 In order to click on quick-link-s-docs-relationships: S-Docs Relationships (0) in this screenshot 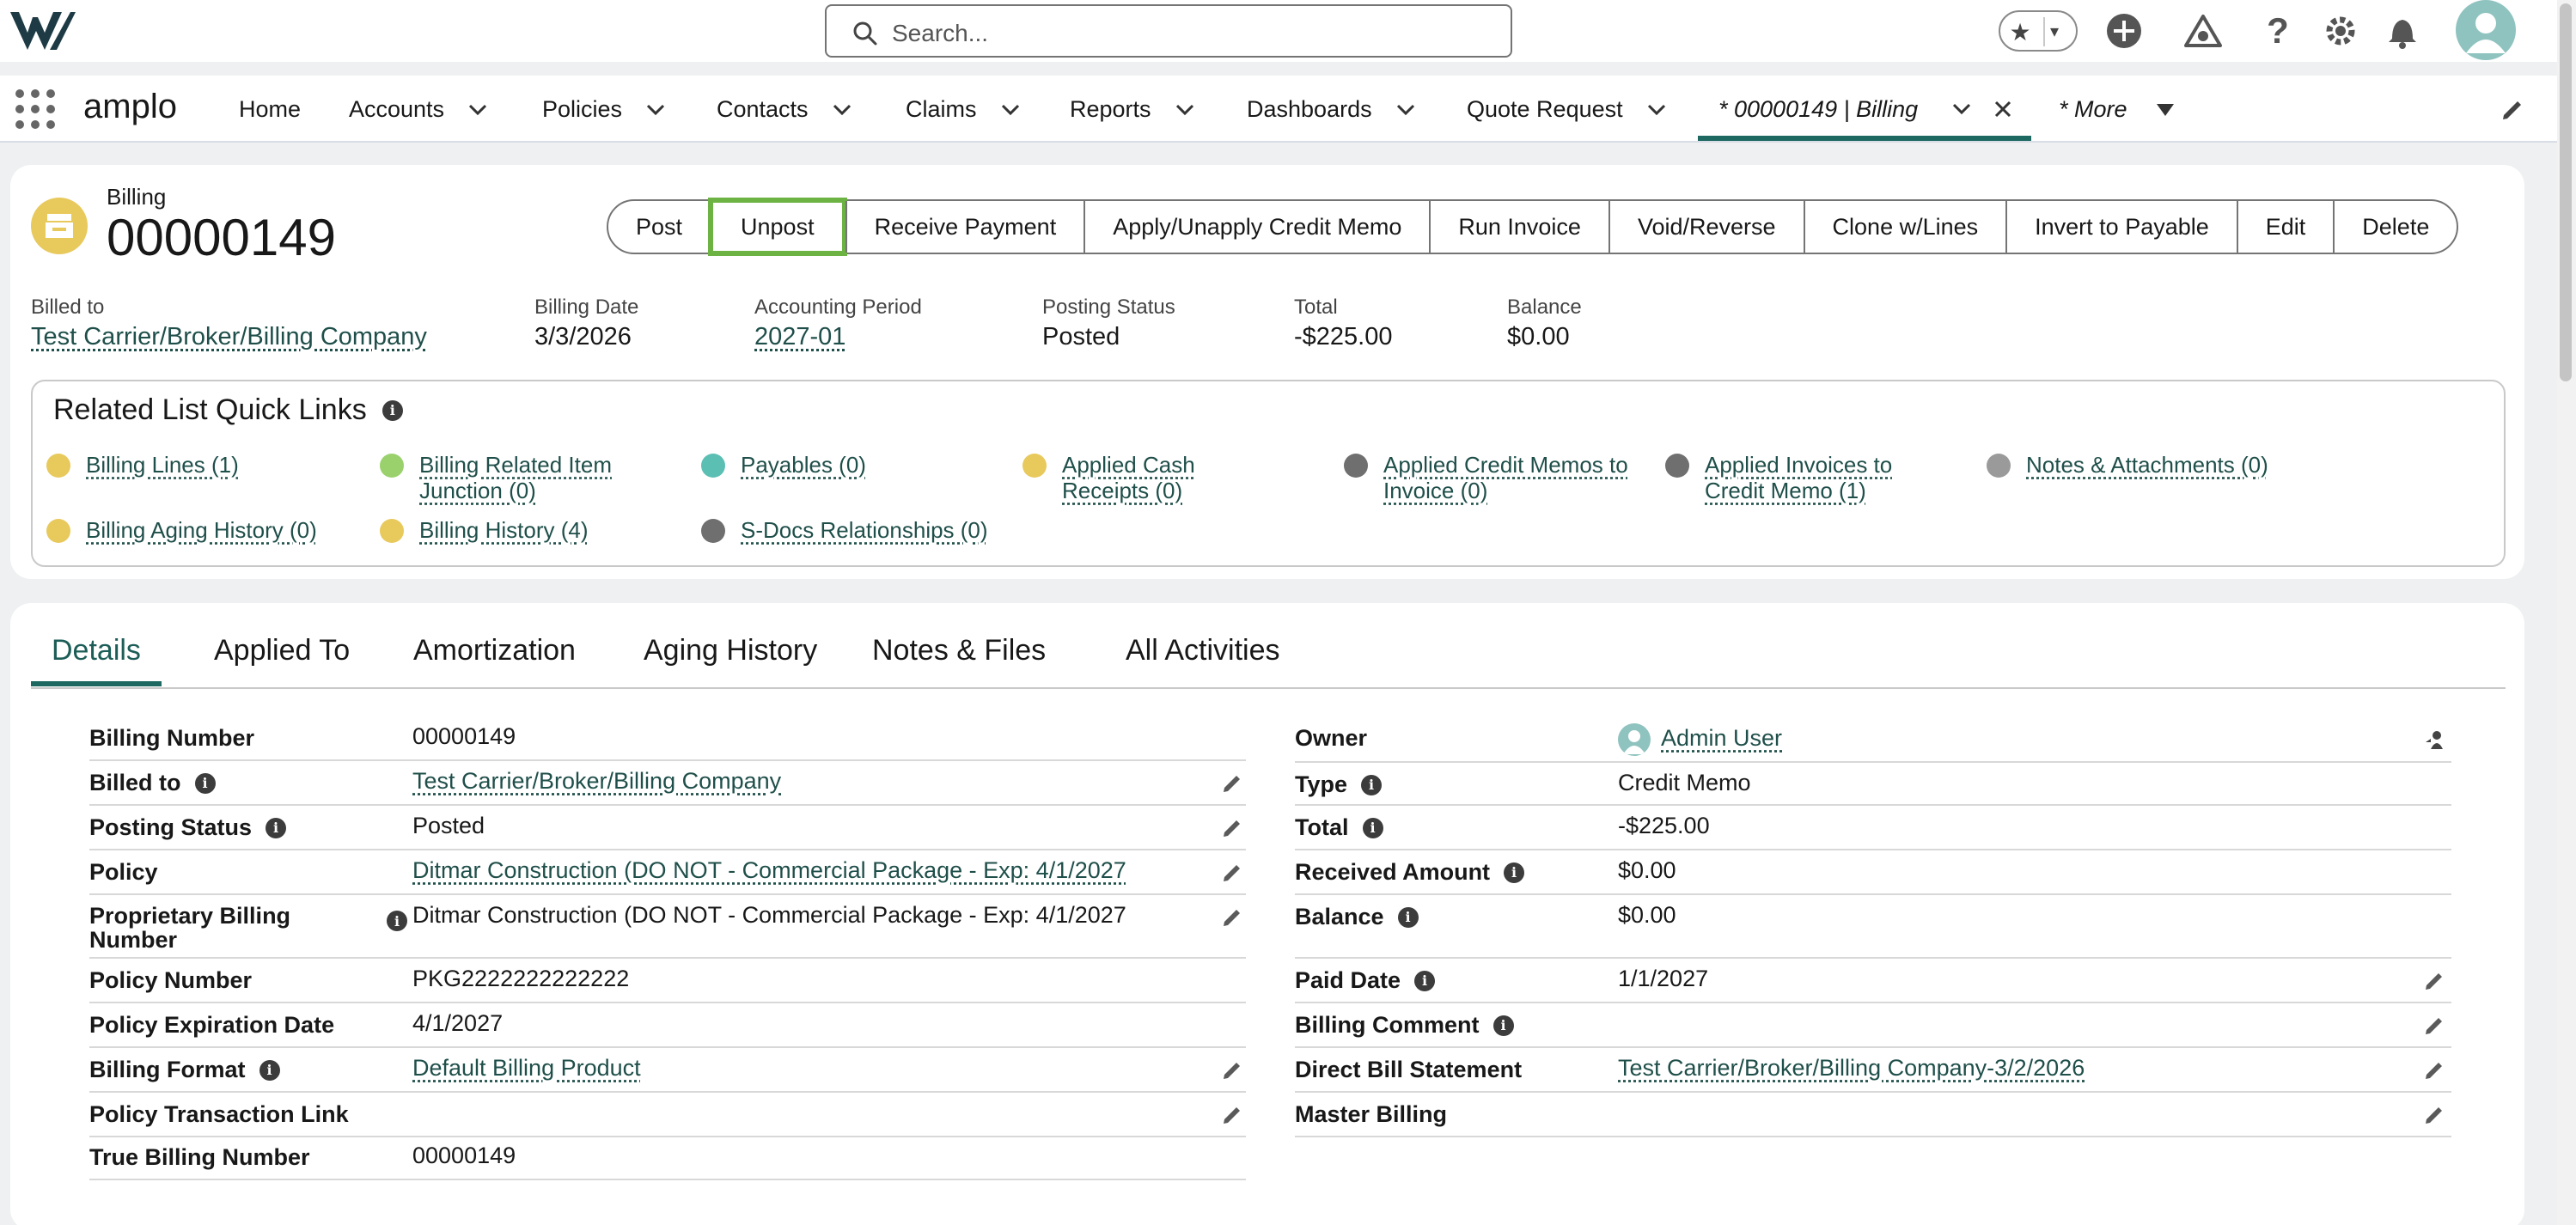, I will do `click(845, 530)`.